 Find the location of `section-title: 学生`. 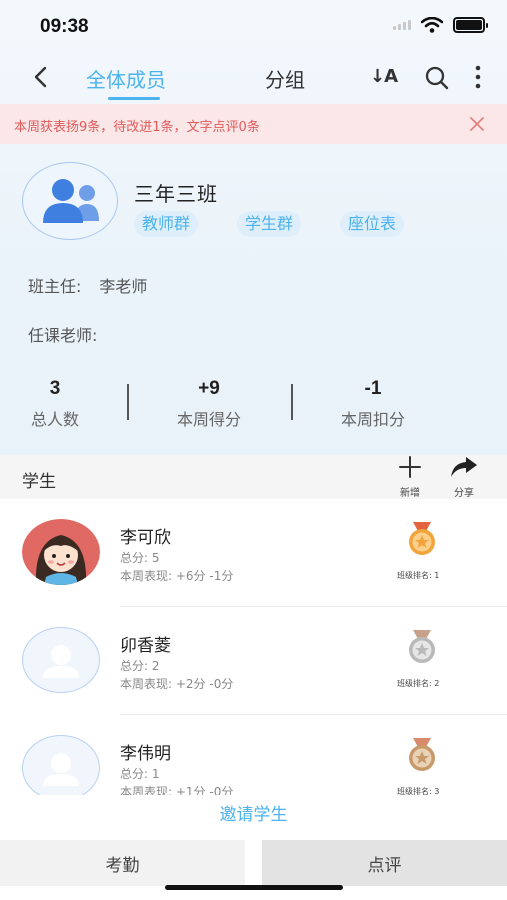

section-title: 学生 is located at coordinates (39, 482).